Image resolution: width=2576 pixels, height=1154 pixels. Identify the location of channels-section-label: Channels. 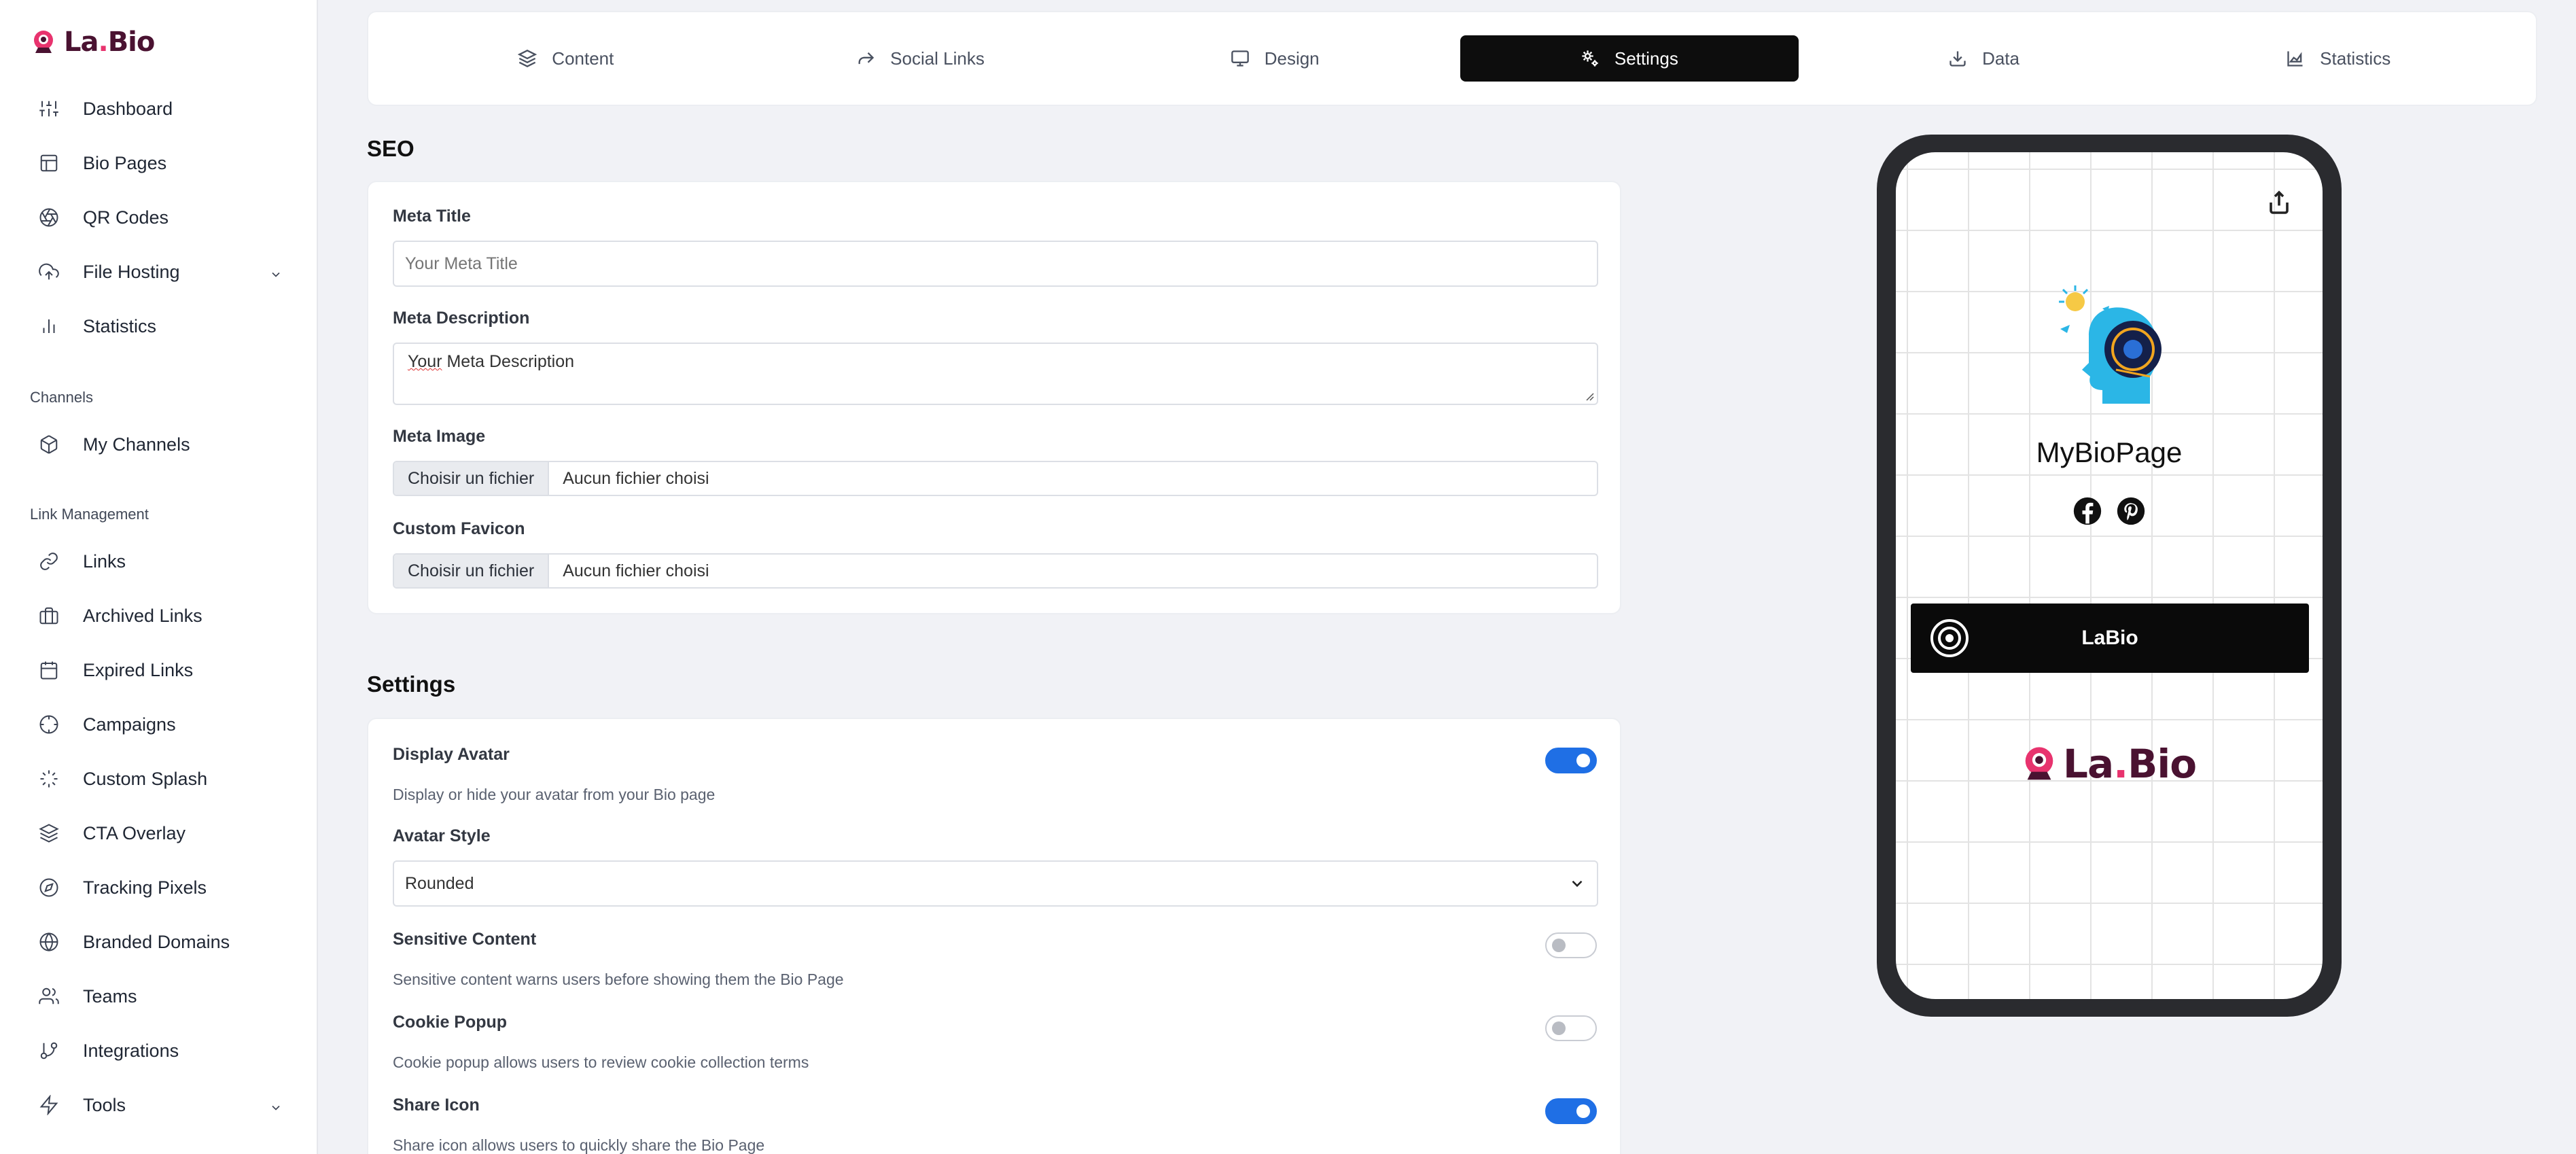
(61, 397).